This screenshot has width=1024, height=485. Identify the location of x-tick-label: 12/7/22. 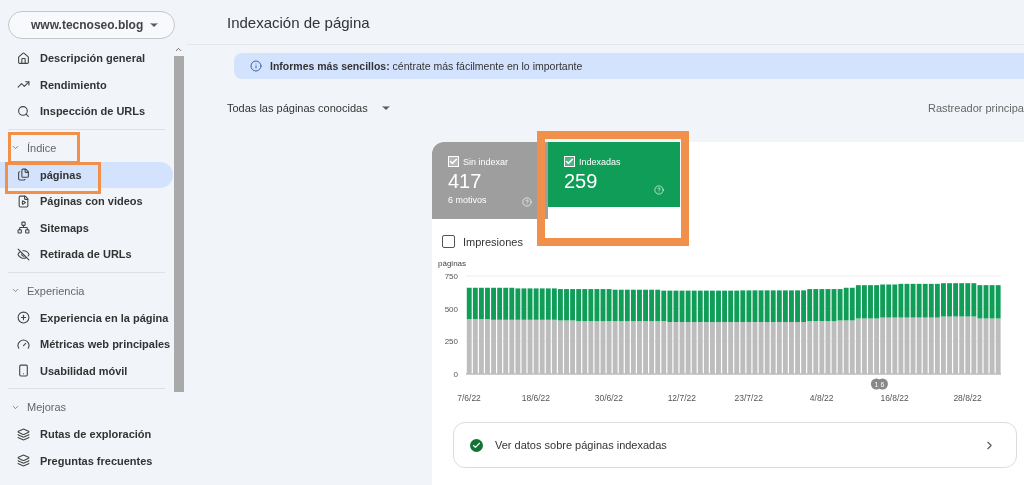
(681, 398).